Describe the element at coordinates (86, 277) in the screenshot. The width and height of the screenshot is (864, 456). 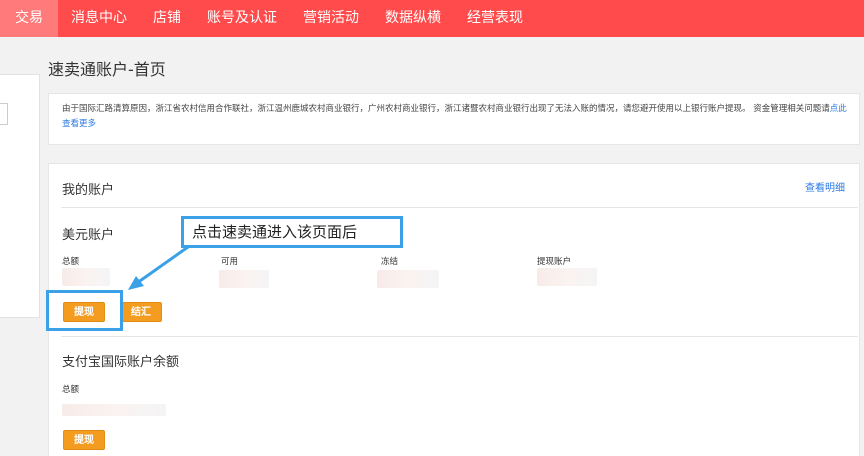
I see `blurred-total-value` at that location.